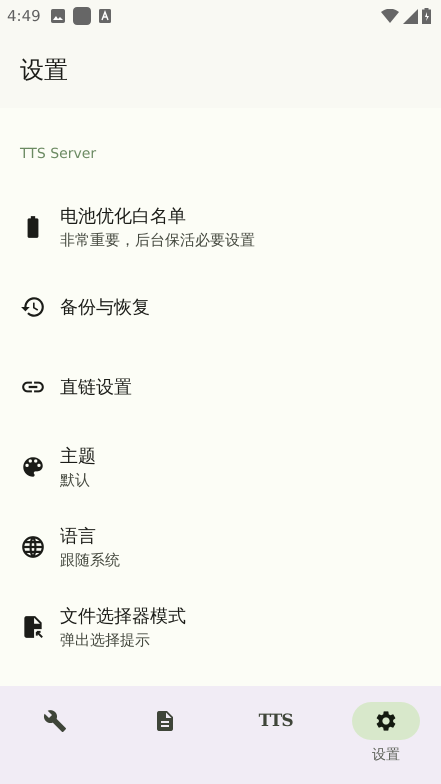 The height and width of the screenshot is (784, 441). Describe the element at coordinates (426, 16) in the screenshot. I see `battery-charging-icon` at that location.